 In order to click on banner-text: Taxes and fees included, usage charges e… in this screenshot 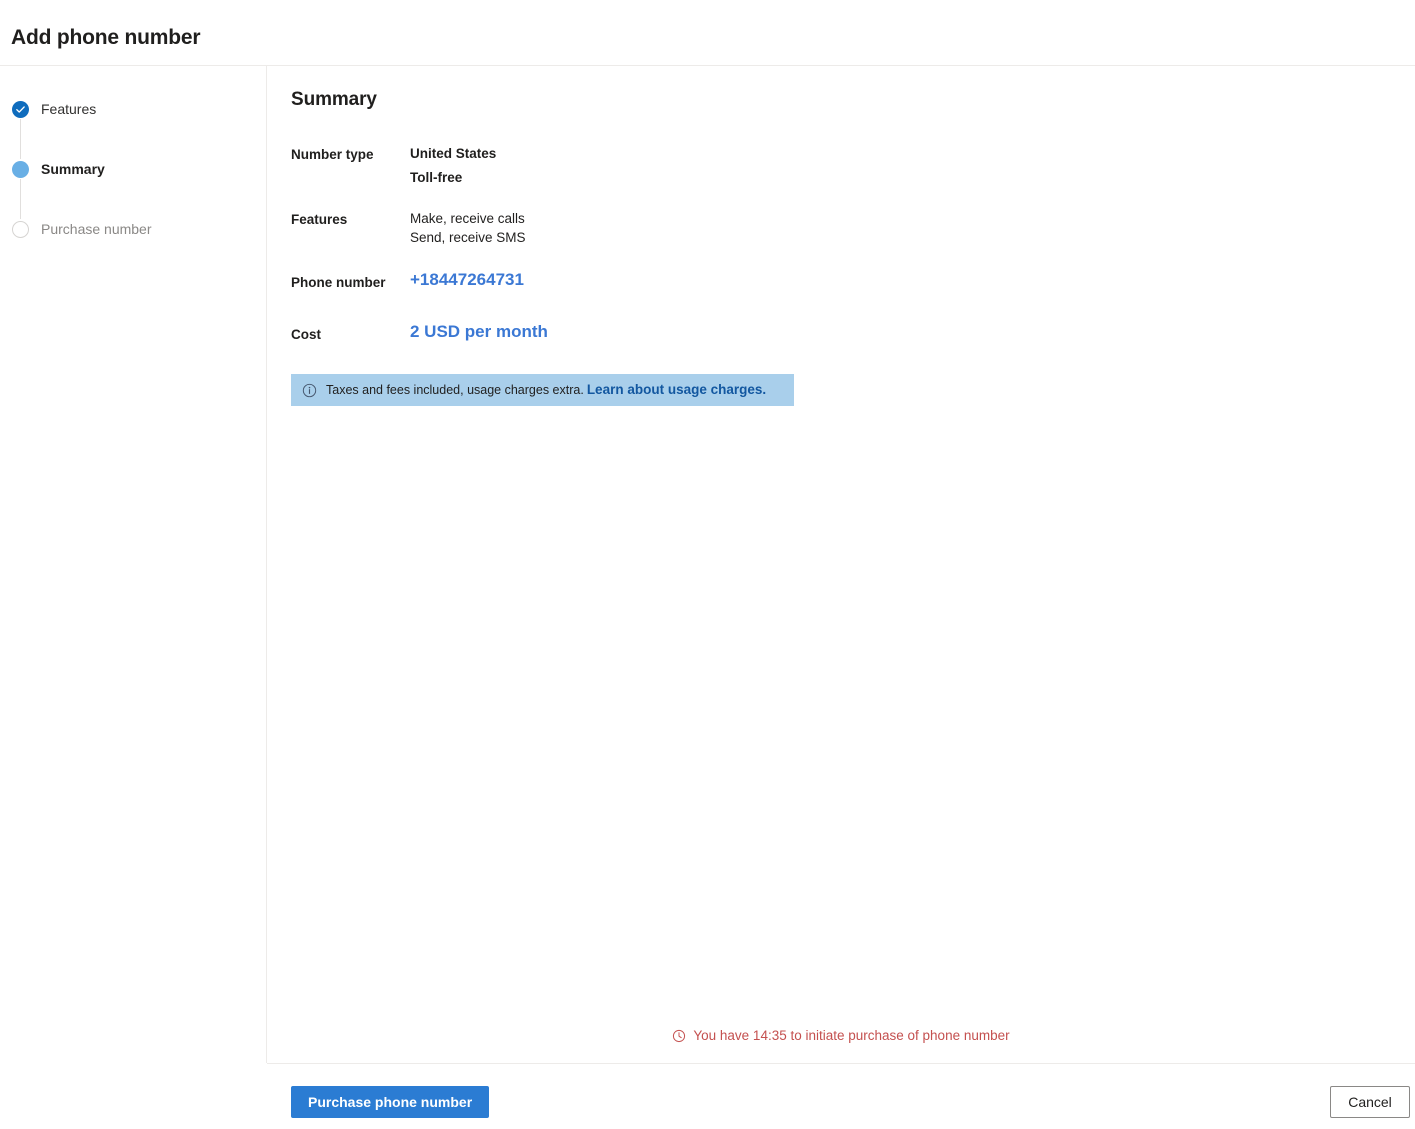, I will do `click(546, 390)`.